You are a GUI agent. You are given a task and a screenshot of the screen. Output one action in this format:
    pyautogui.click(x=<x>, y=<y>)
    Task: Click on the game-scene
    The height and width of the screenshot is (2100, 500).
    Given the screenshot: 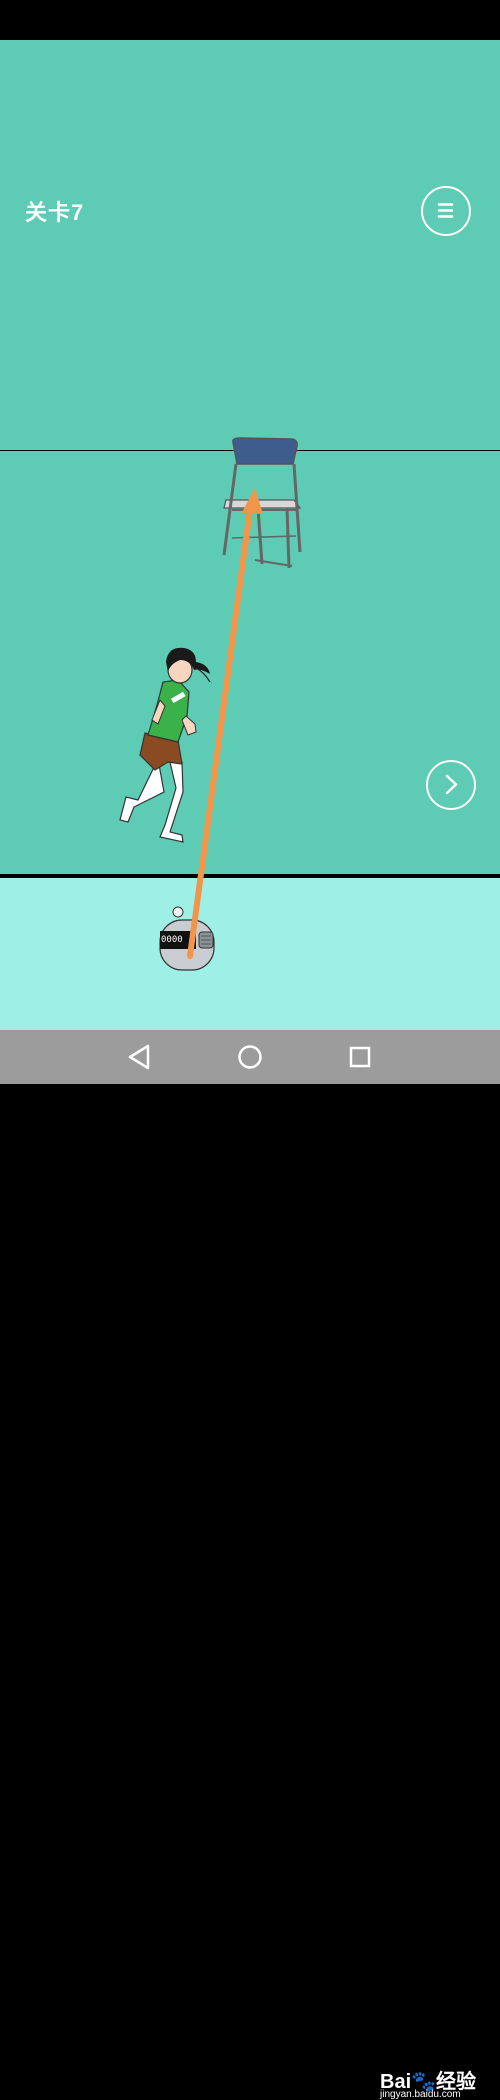 What is the action you would take?
    pyautogui.click(x=210, y=704)
    